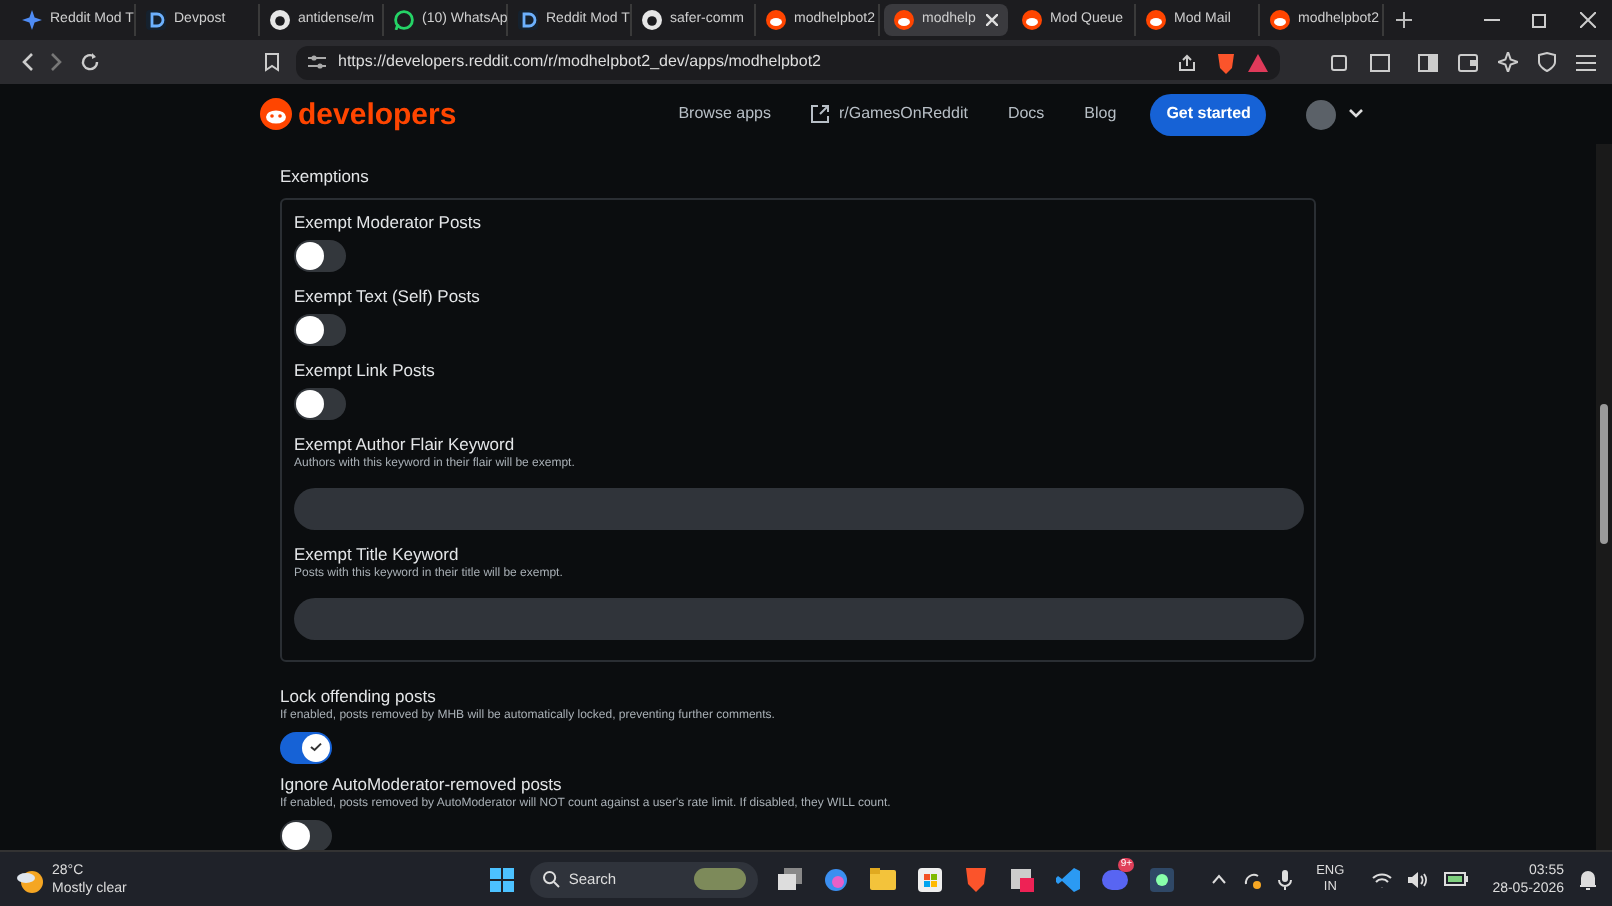 Image resolution: width=1612 pixels, height=906 pixels. What do you see at coordinates (1258, 62) in the screenshot?
I see `triangle-icon` at bounding box center [1258, 62].